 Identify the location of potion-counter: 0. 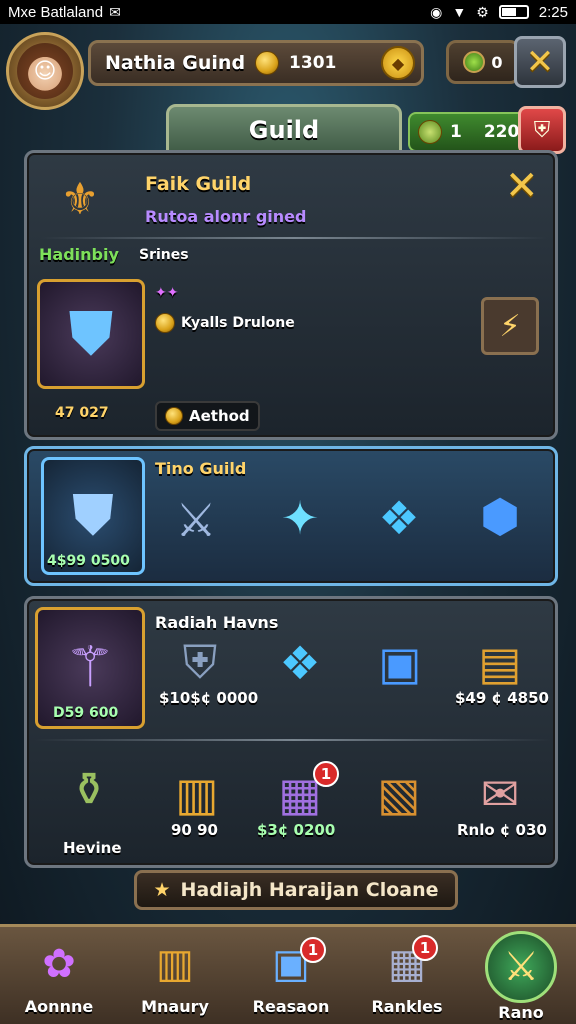
(483, 62).